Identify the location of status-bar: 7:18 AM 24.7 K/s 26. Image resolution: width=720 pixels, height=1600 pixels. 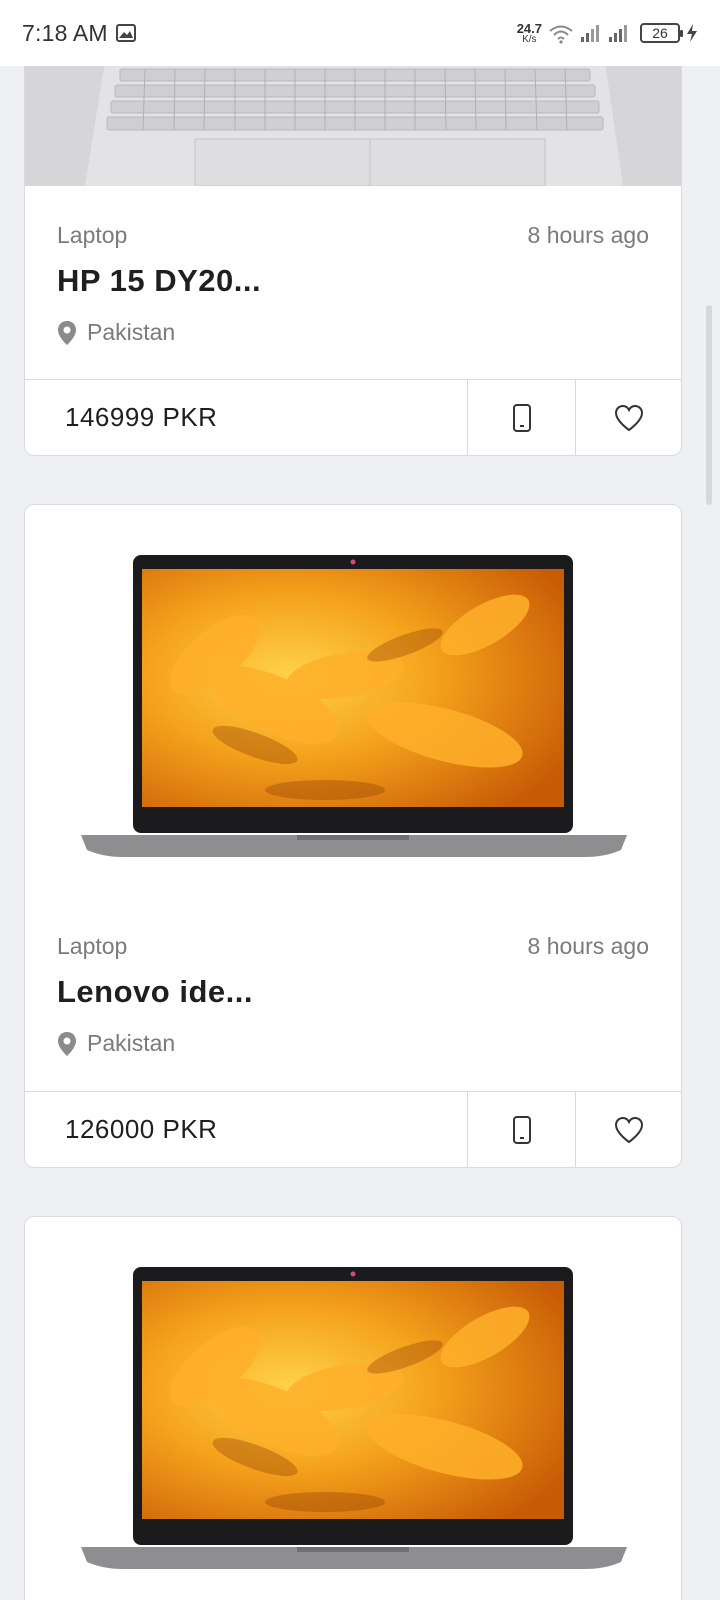
(360, 33).